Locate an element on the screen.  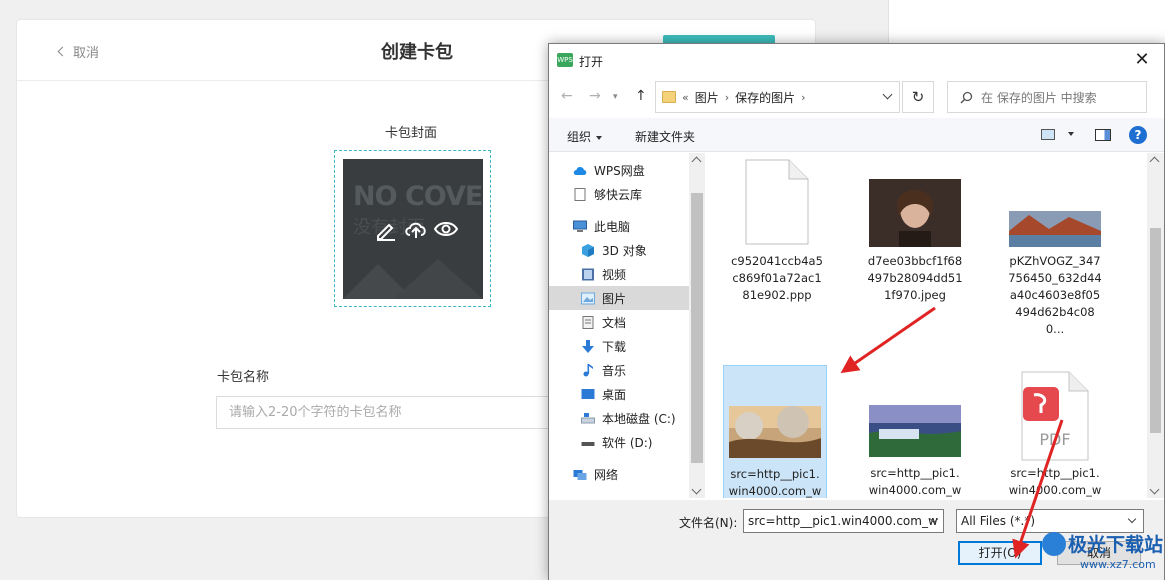
card-name-input: 请输入2-20个字符的卡包名称 is located at coordinates (386, 412).